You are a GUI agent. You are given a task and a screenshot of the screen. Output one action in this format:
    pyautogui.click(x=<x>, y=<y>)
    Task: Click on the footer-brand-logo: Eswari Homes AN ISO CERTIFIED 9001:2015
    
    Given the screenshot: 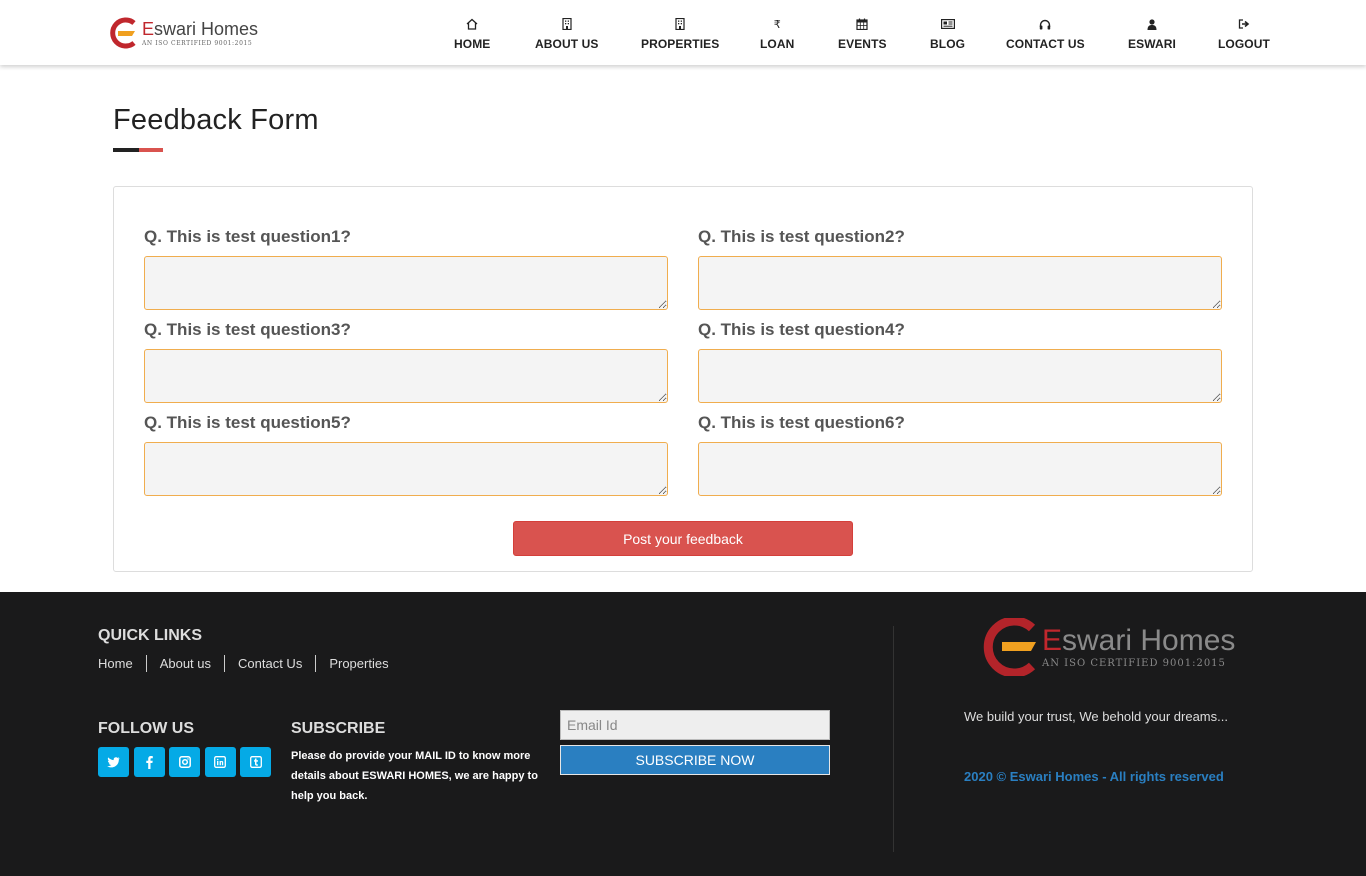 What is the action you would take?
    pyautogui.click(x=1115, y=647)
    